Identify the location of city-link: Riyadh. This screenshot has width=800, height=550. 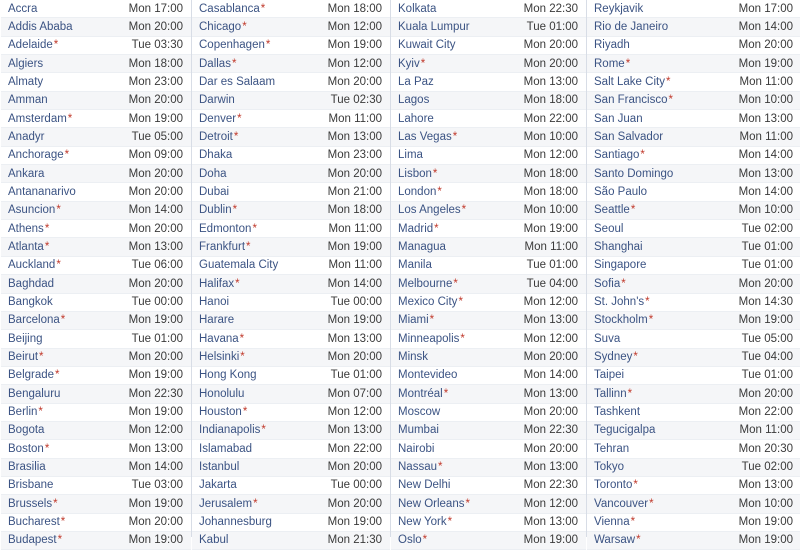
(663, 45).